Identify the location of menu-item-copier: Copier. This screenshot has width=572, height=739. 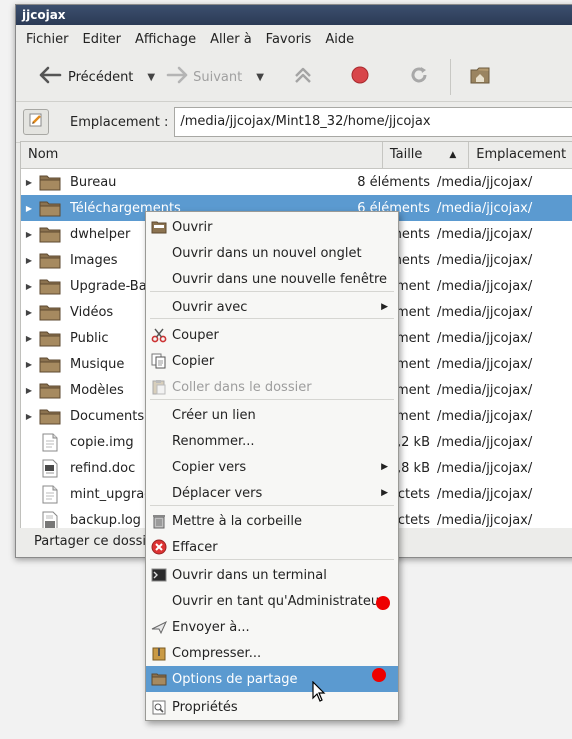
(272, 361).